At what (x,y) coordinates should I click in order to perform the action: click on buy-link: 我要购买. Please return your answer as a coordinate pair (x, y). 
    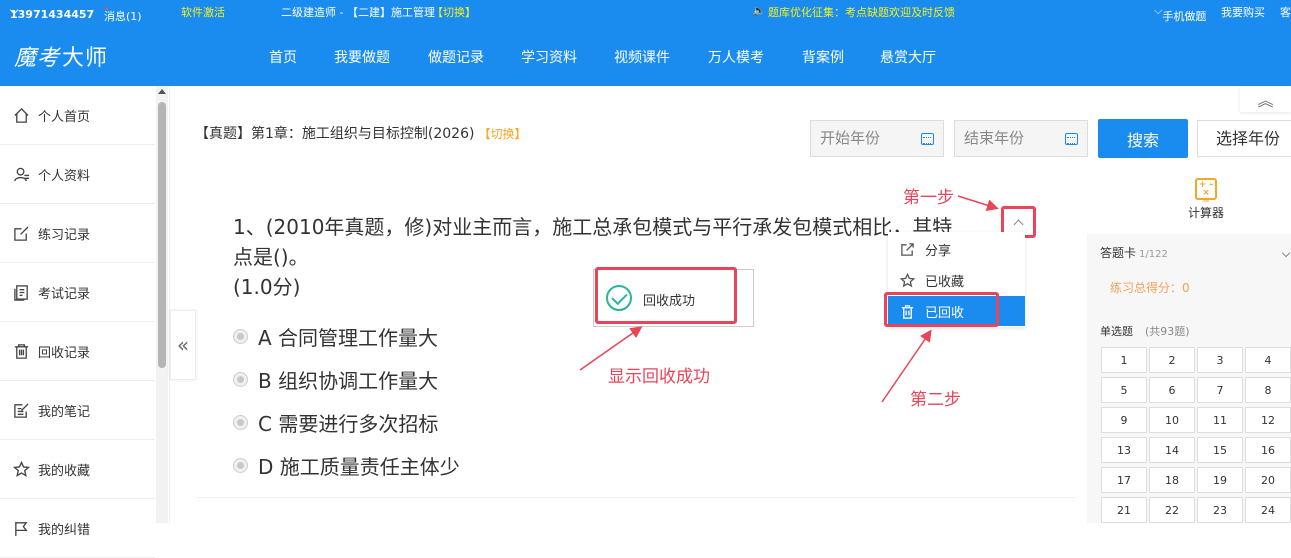
    Looking at the image, I should click on (1243, 12).